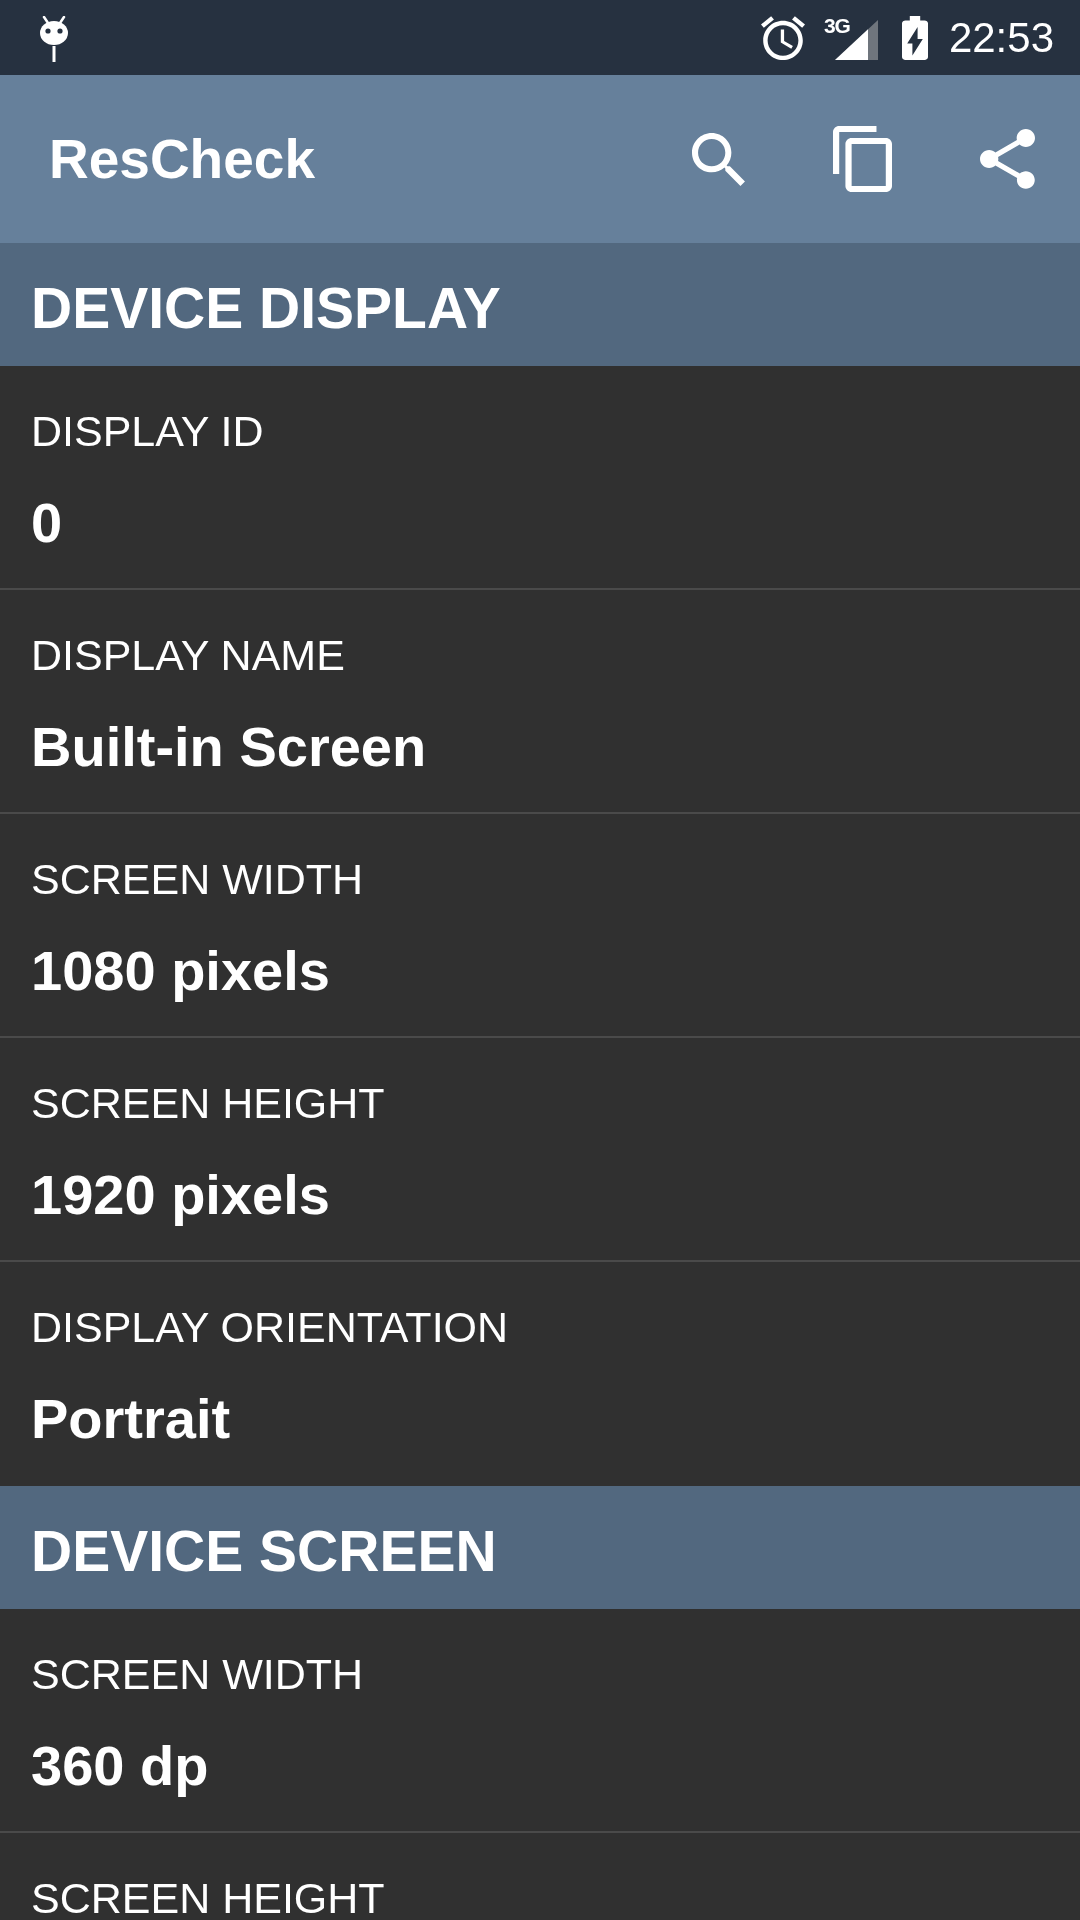  What do you see at coordinates (182, 159) in the screenshot?
I see `app-title: ResCheck` at bounding box center [182, 159].